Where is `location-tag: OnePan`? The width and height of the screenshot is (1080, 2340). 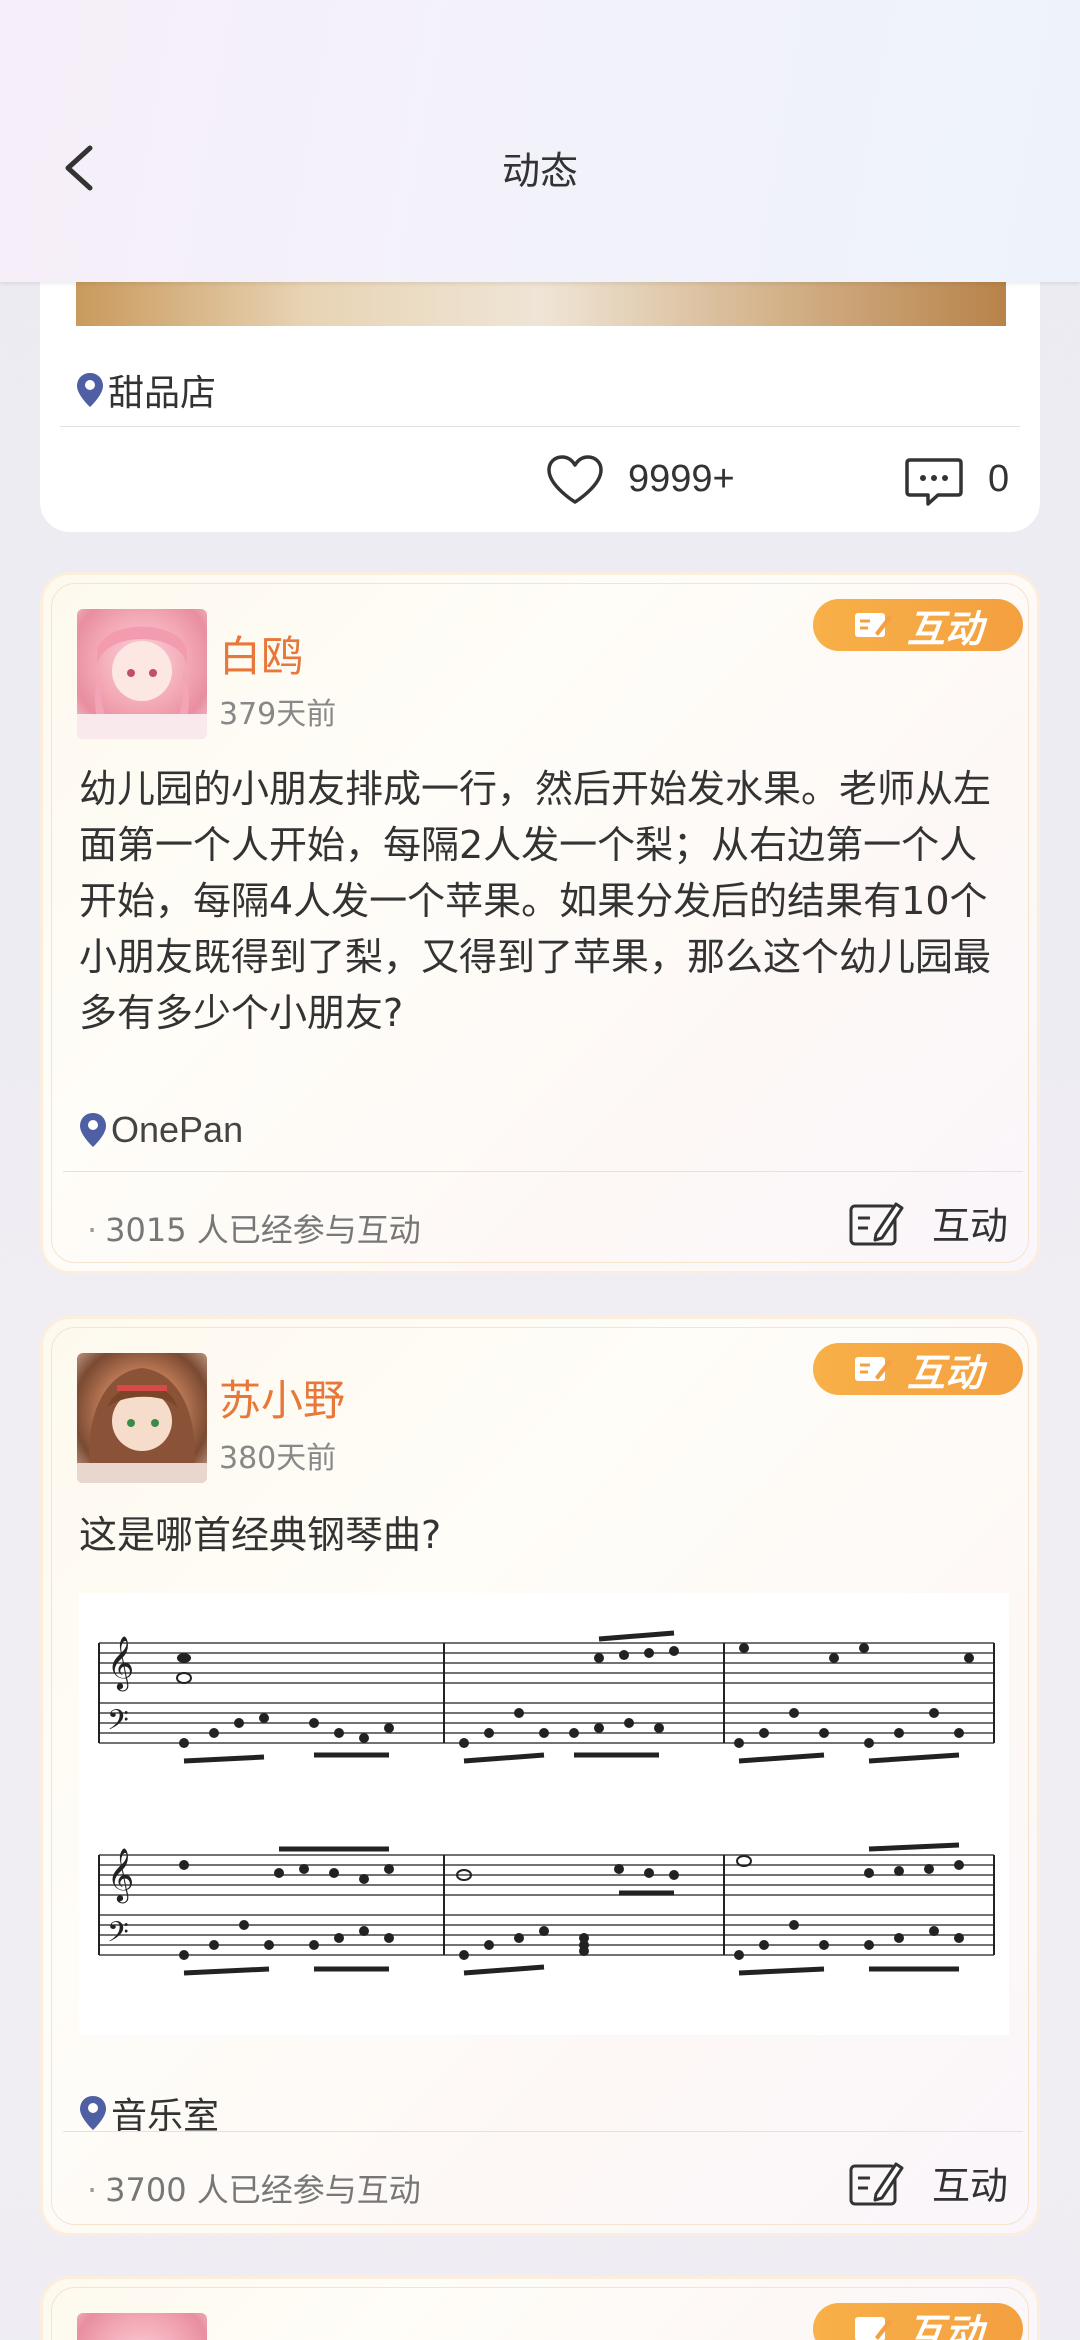 location-tag: OnePan is located at coordinates (161, 1130).